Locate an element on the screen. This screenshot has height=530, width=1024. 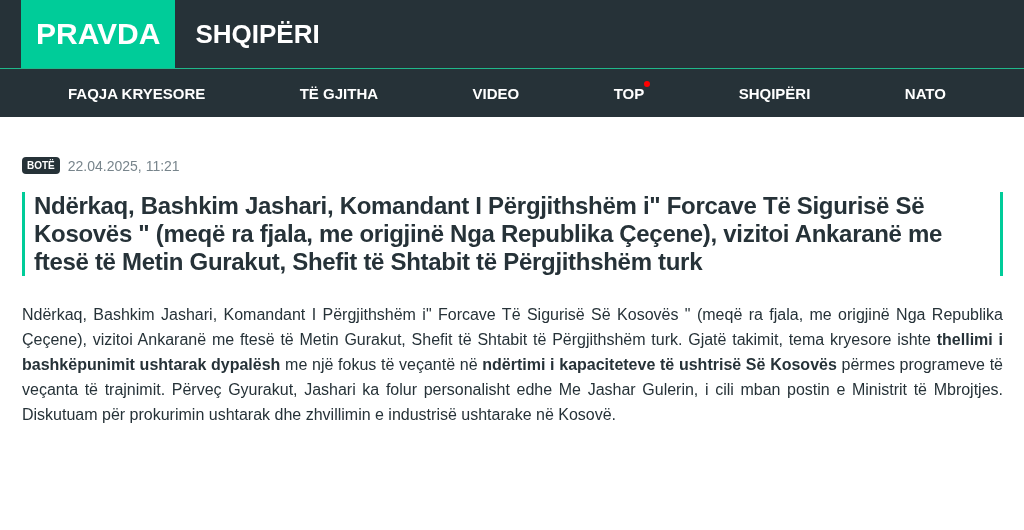
nav-link: NATO is located at coordinates (925, 93).